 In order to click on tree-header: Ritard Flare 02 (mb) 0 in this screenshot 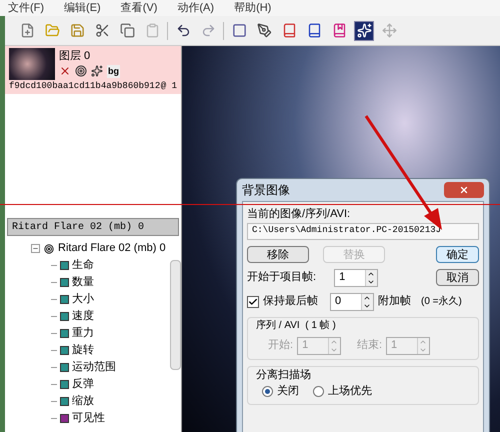, I will do `click(93, 227)`.